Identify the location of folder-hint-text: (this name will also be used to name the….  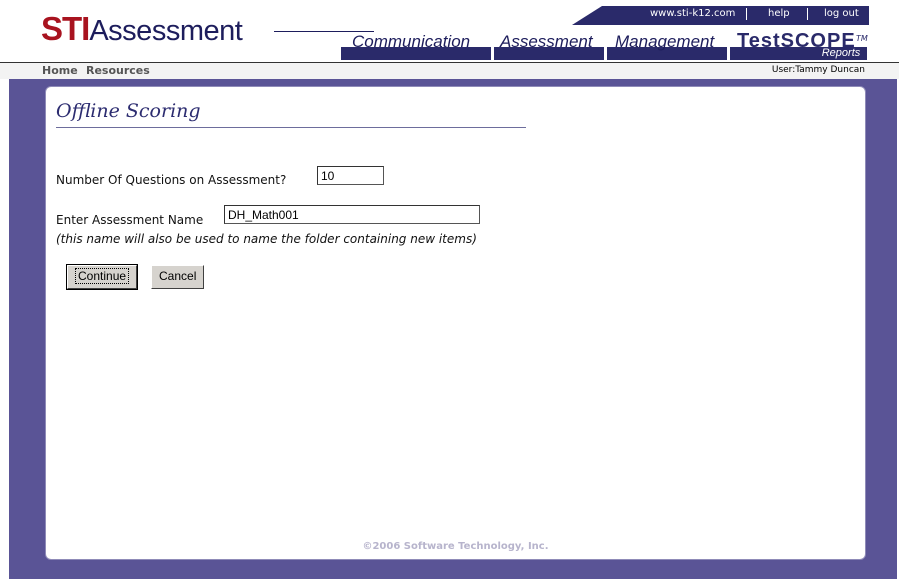
(266, 239).